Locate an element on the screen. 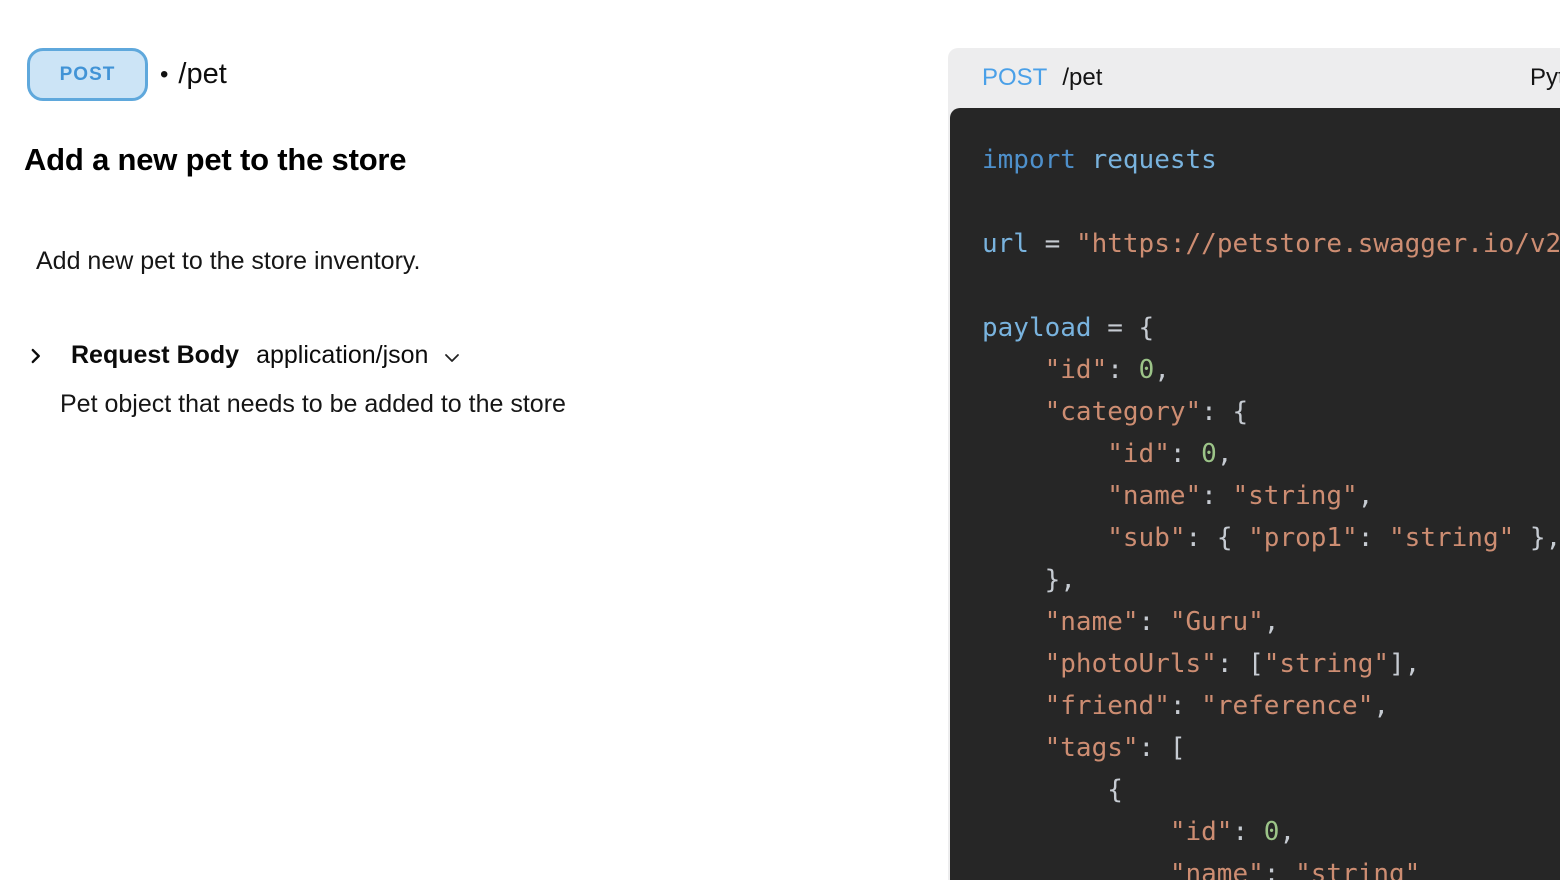 This screenshot has width=1560, height=880. code-line: "friend": "reference", is located at coordinates (1217, 706).